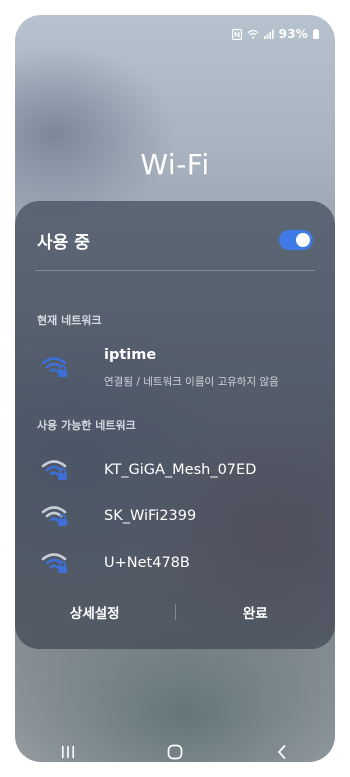  I want to click on current-network-row: iptime 연결됨 / 네트워크 이름이 고유하지 않음, so click(175, 368).